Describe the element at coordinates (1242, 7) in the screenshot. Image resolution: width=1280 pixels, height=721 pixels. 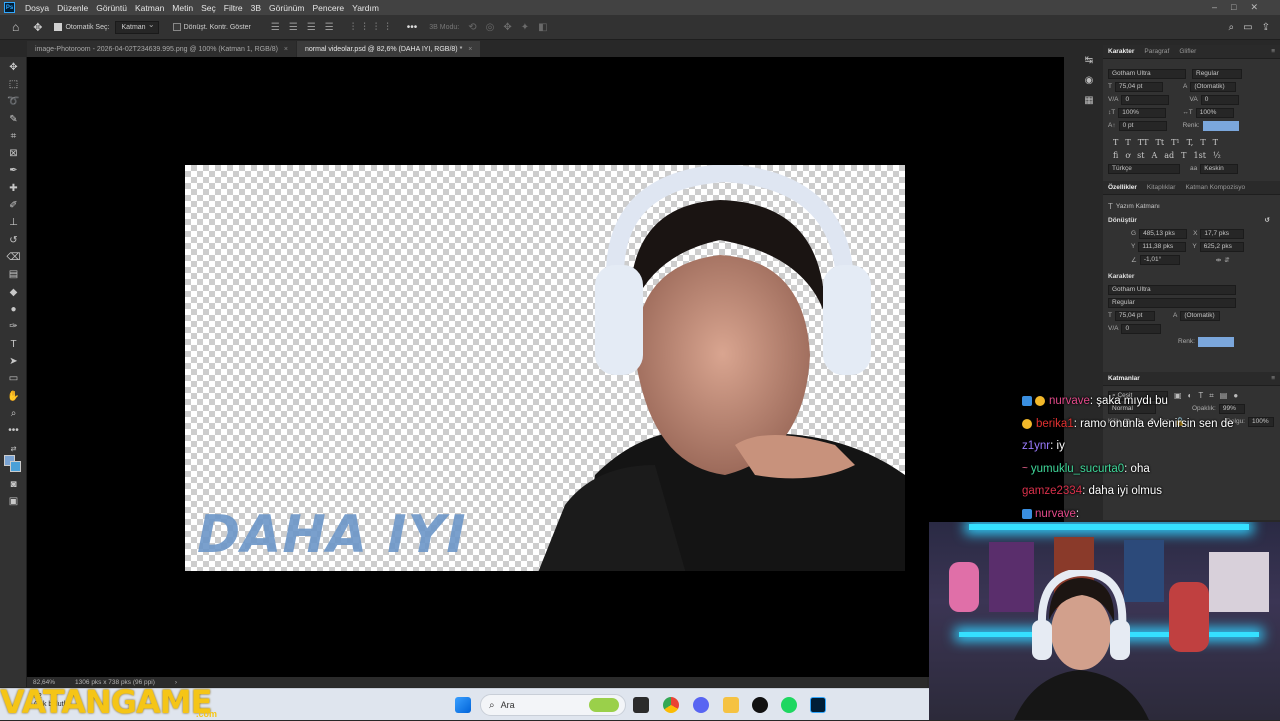
I see `window-controls: –□✕` at that location.